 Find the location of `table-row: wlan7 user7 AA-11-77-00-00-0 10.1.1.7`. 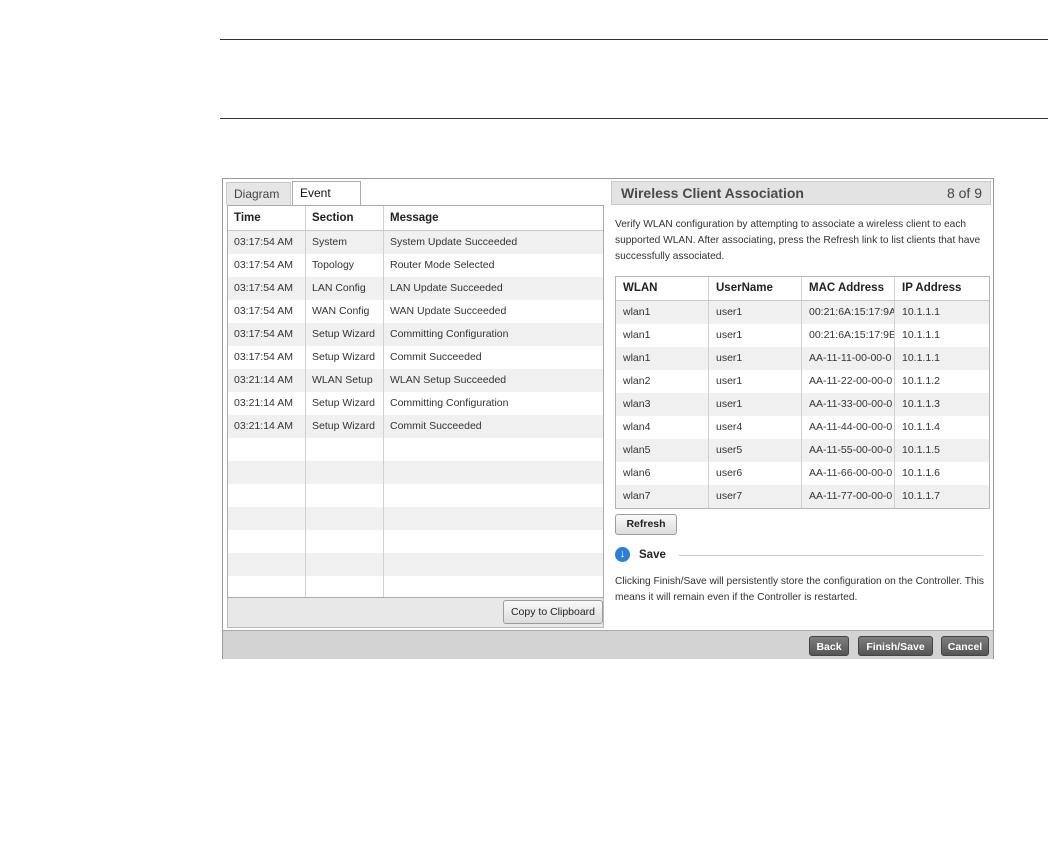

table-row: wlan7 user7 AA-11-77-00-00-0 10.1.1.7 is located at coordinates (802, 496).